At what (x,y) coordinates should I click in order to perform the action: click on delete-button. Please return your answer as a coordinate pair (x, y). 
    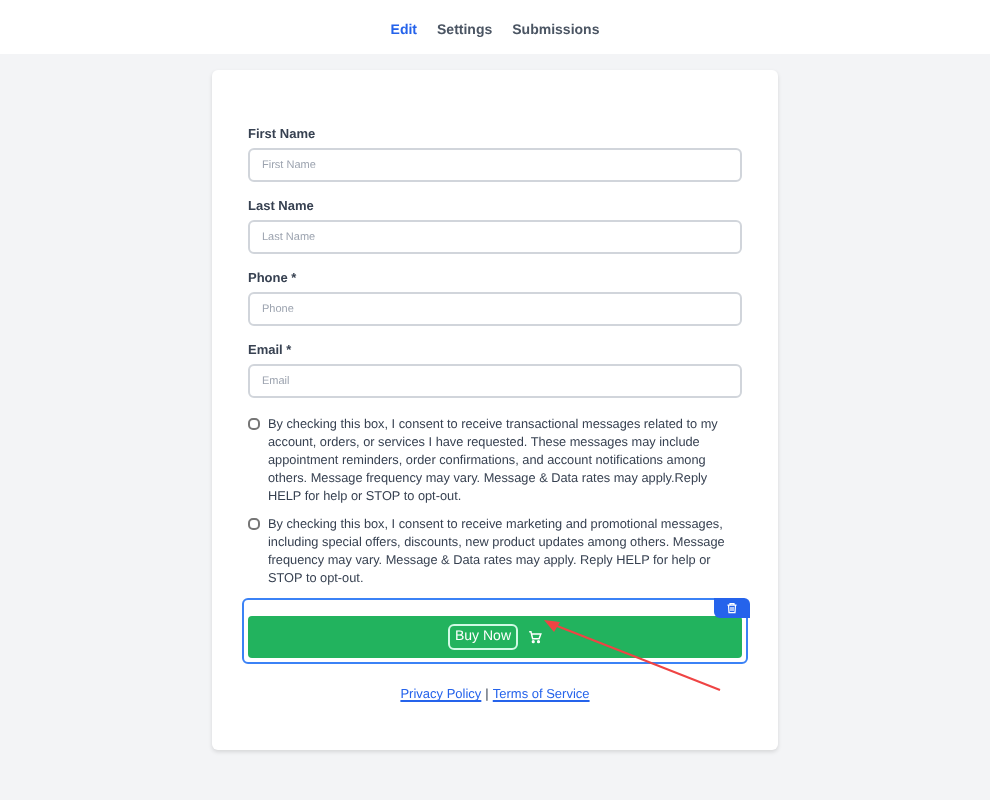
    Looking at the image, I should click on (731, 607).